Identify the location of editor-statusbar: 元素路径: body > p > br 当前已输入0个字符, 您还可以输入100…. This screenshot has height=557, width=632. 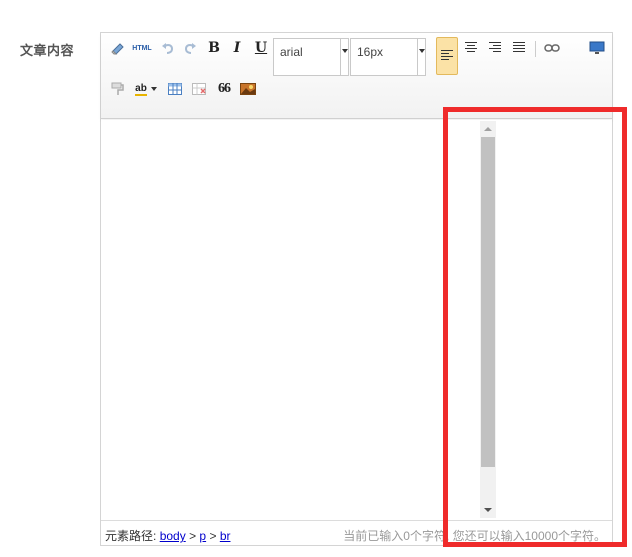
(356, 532).